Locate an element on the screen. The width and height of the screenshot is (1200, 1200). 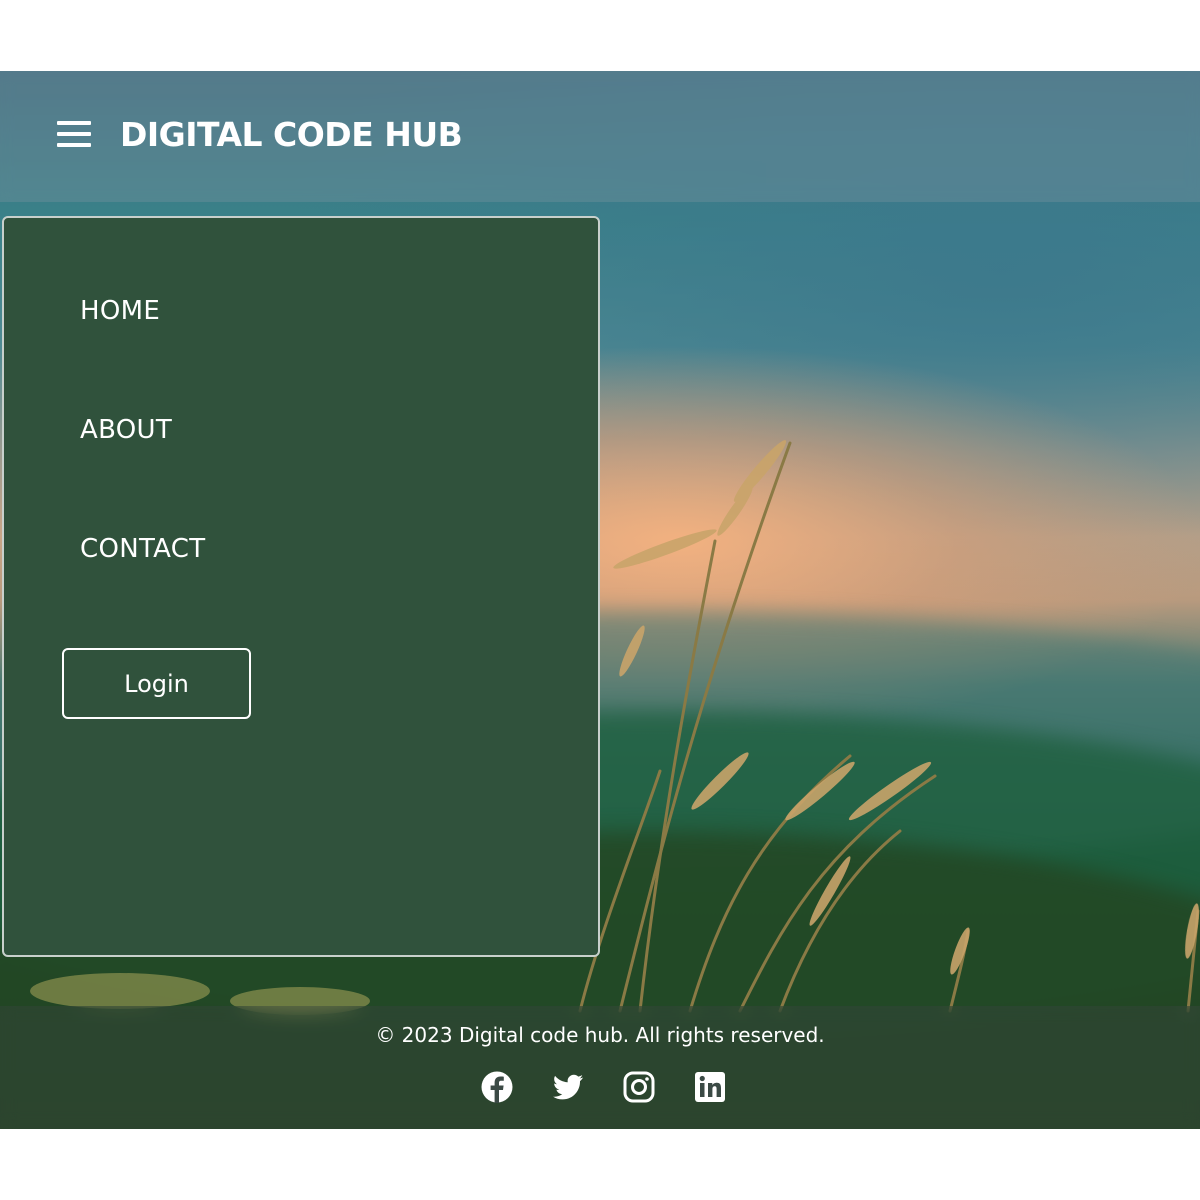
nav-item-about: ABOUT is located at coordinates (126, 430).